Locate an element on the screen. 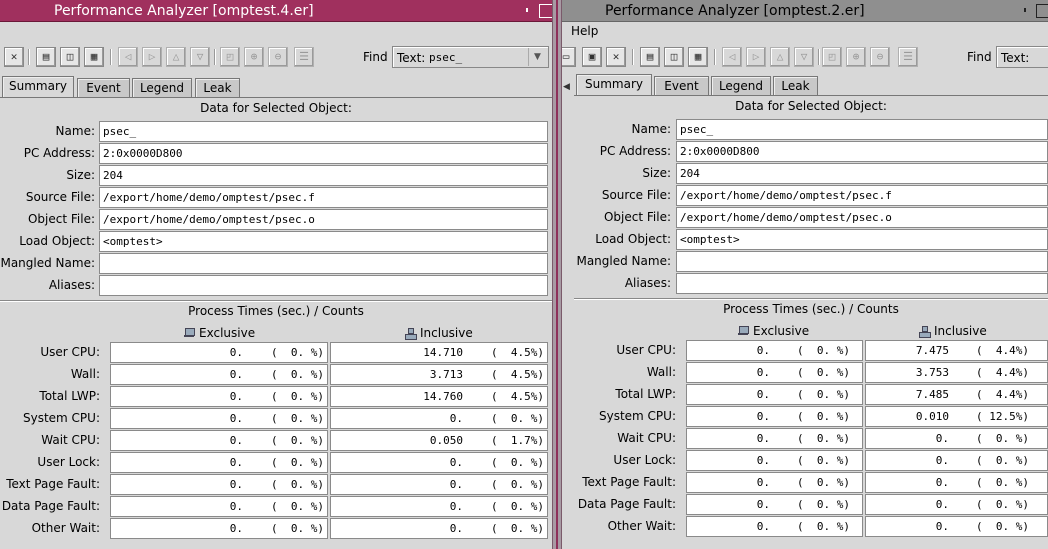  zoom-in-icon: ⊕ is located at coordinates (254, 57).